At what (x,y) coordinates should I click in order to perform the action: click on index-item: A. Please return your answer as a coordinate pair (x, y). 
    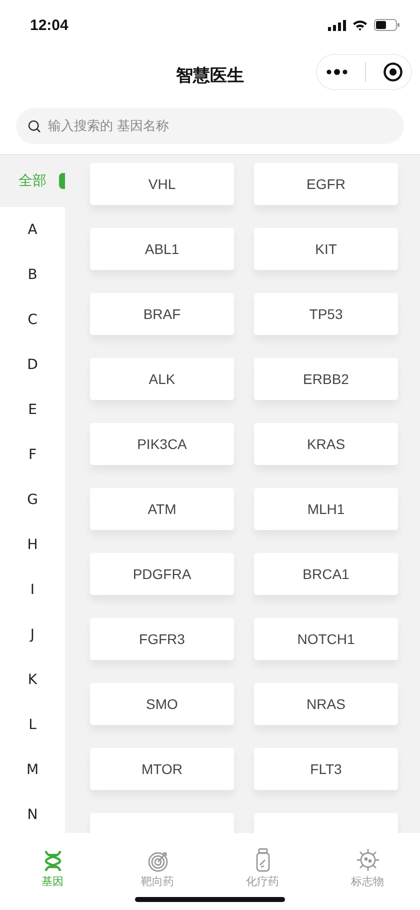
    Looking at the image, I should click on (32, 229).